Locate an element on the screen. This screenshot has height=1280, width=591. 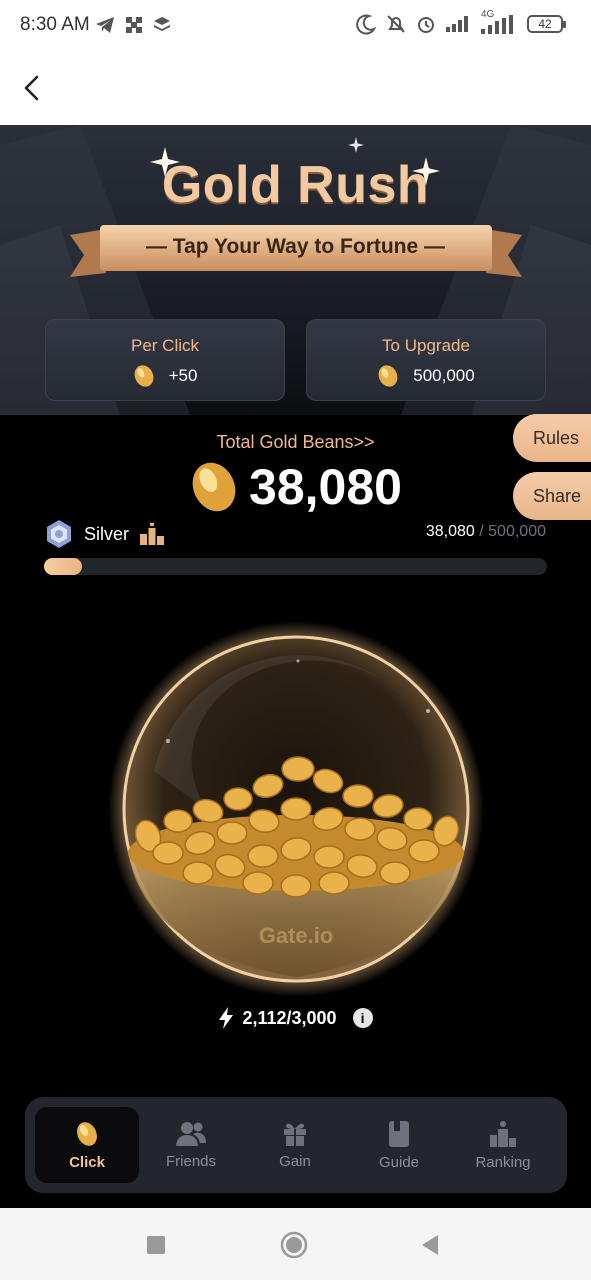
bottom-tab-bar: Click Friends Gain Guide Ranking is located at coordinates (296, 1145).